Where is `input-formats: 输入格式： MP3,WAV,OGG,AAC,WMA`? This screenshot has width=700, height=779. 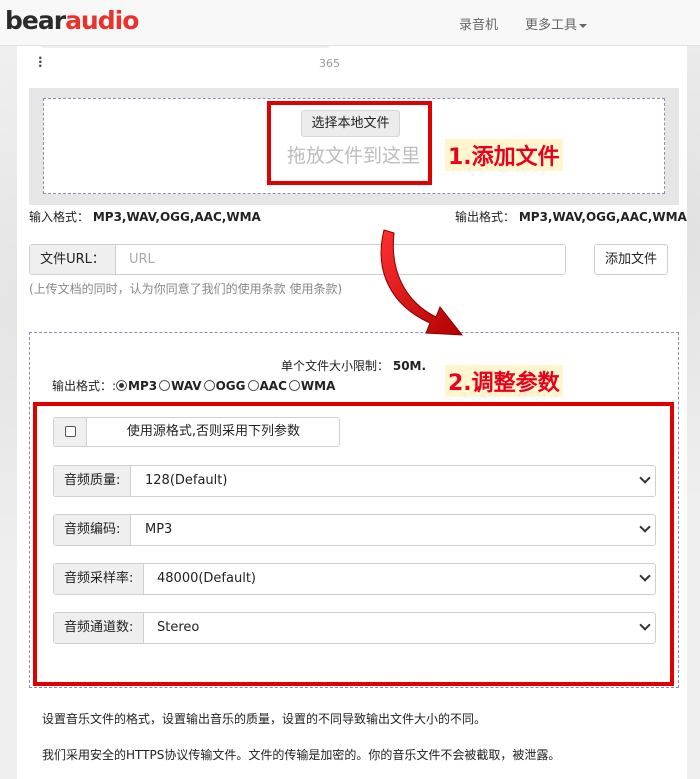
input-formats: 输入格式： MP3,WAV,OGG,AAC,WMA is located at coordinates (145, 216).